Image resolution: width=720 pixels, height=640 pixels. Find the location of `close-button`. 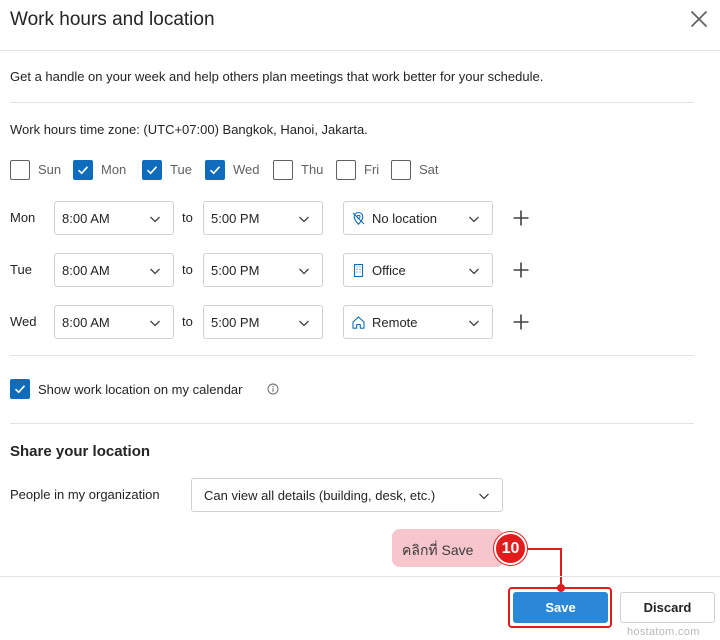

close-button is located at coordinates (699, 19).